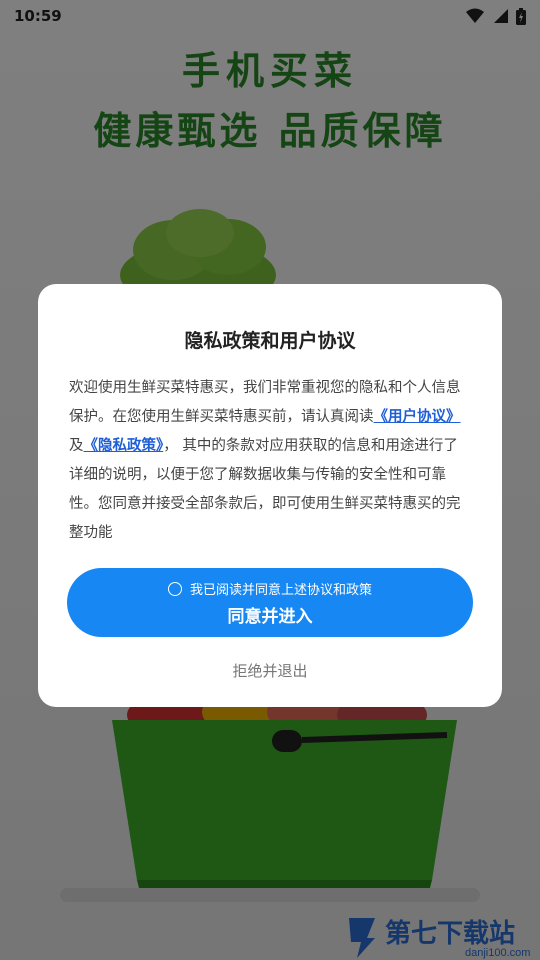 The image size is (540, 960). I want to click on consent-checkbox-label: 我已阅读并同意上述协议和政策, so click(280, 590).